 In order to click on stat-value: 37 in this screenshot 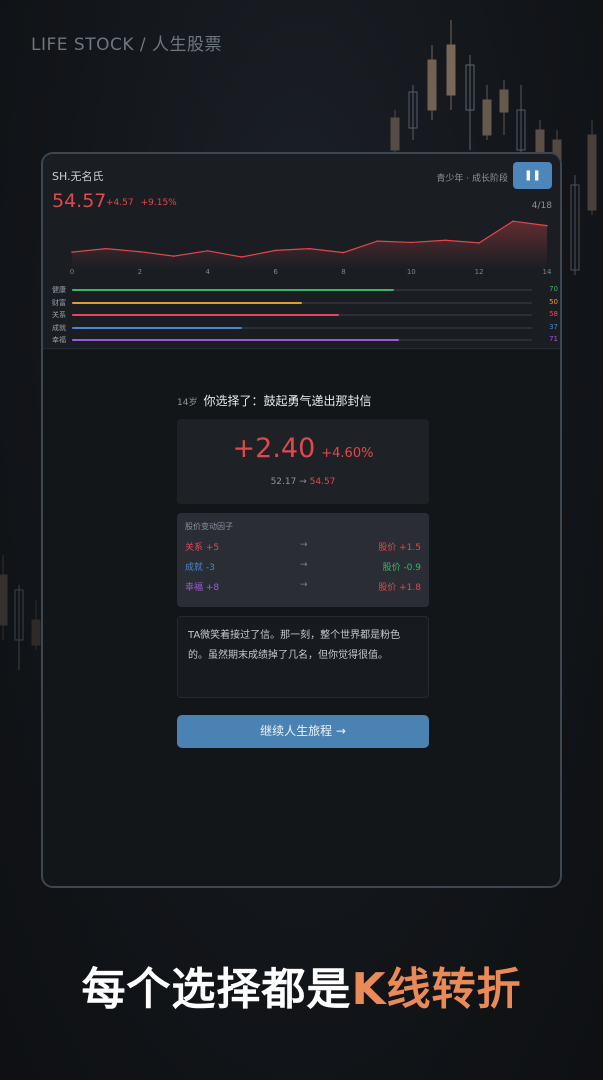, I will do `click(553, 326)`.